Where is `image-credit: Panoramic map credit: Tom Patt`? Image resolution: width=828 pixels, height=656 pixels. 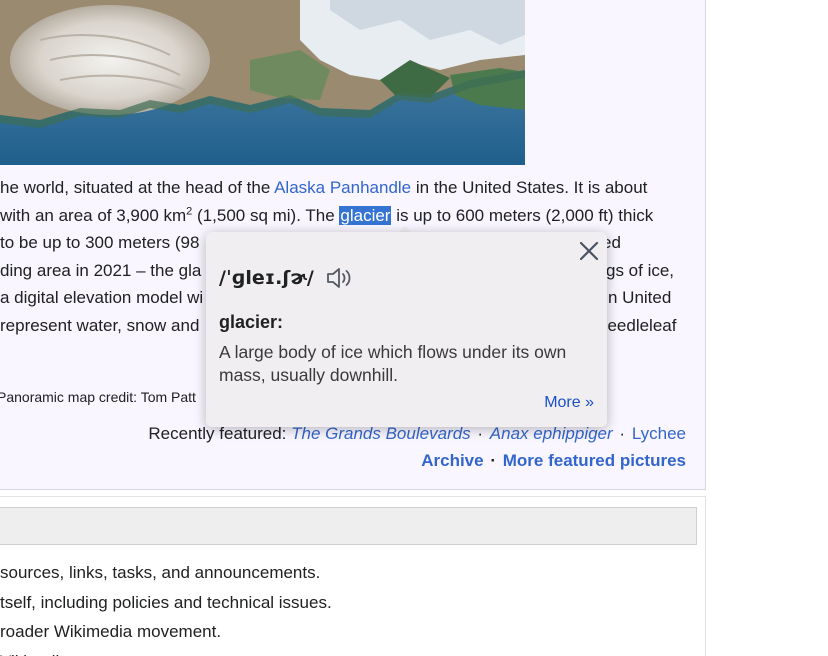
image-credit: Panoramic map credit: Tom Patt is located at coordinates (98, 397).